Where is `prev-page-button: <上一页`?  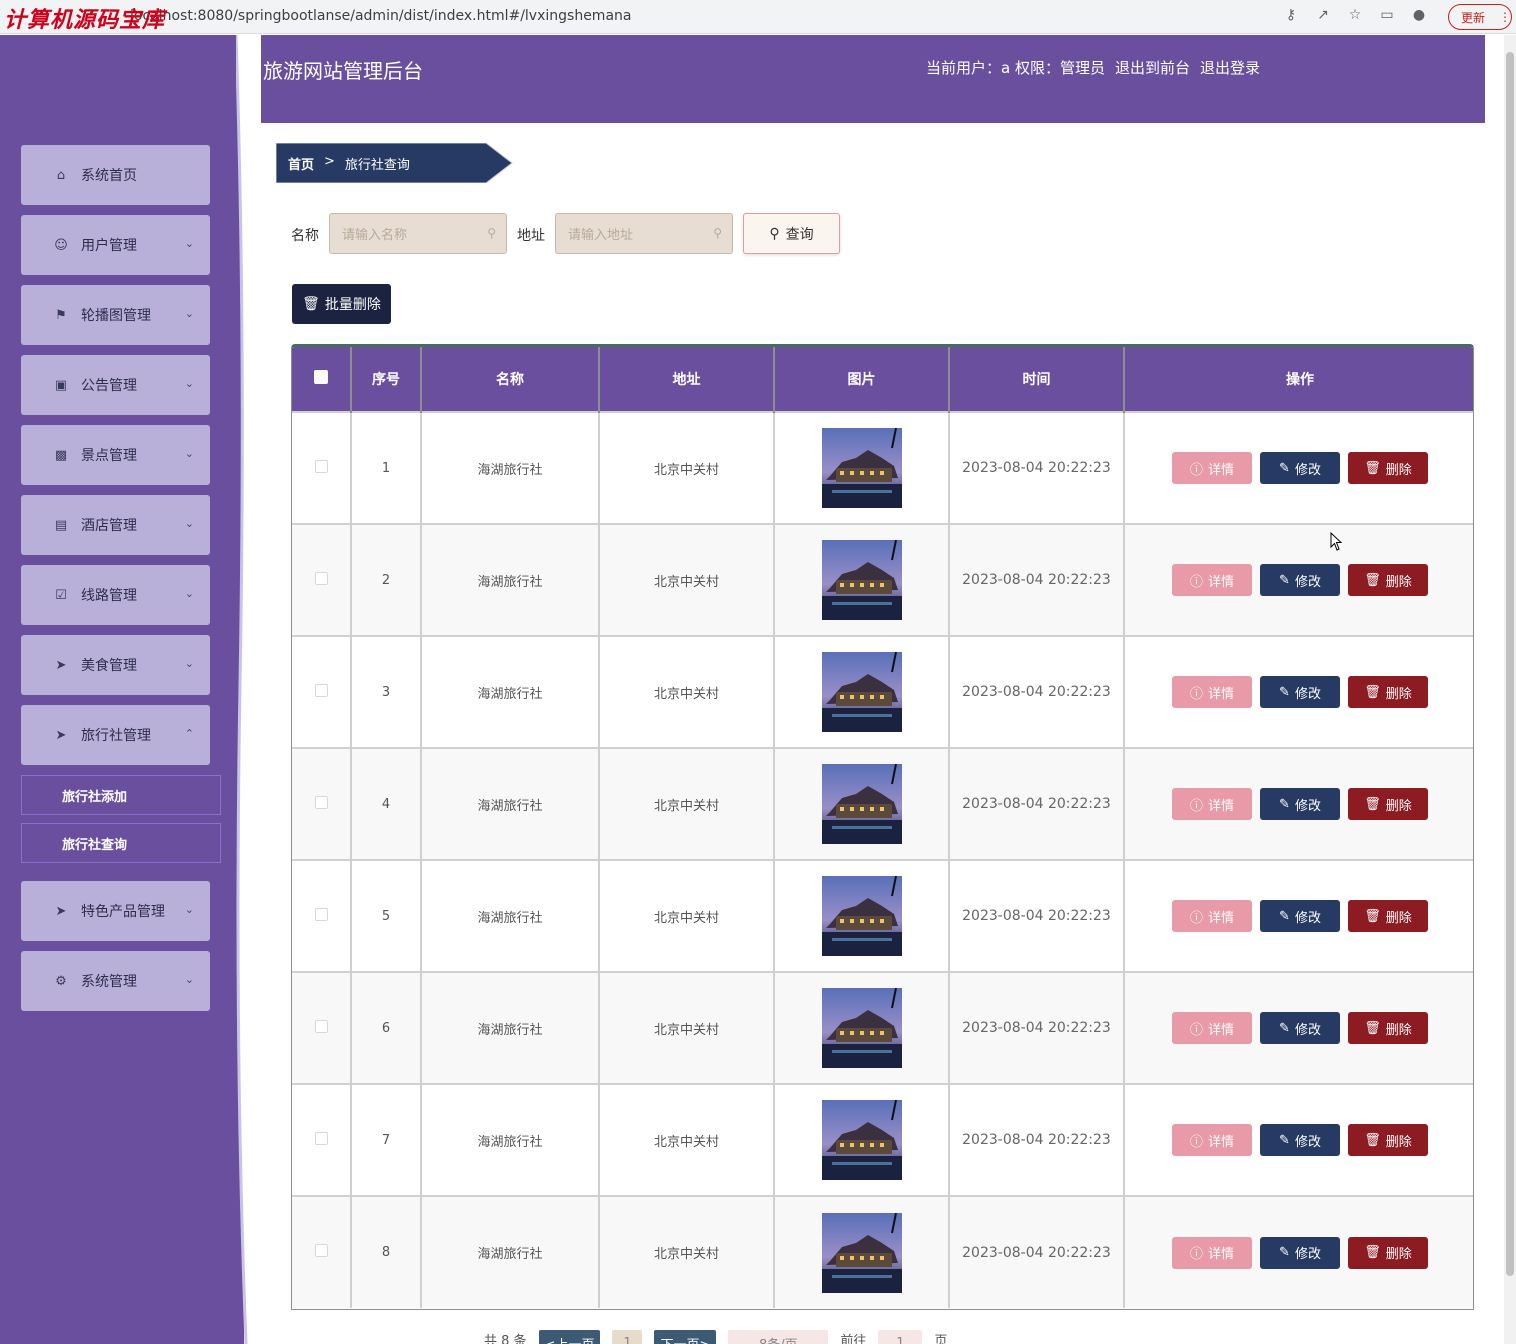
prev-page-button: <上一页 is located at coordinates (569, 1337).